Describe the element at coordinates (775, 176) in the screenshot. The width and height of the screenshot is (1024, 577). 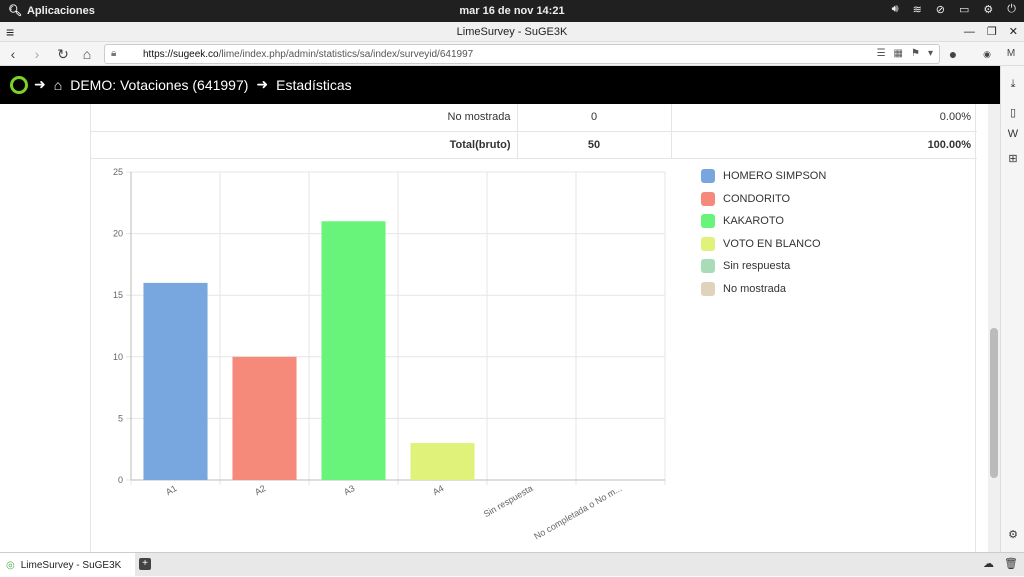
I see `legend-label: HOMERO SIMPSON` at that location.